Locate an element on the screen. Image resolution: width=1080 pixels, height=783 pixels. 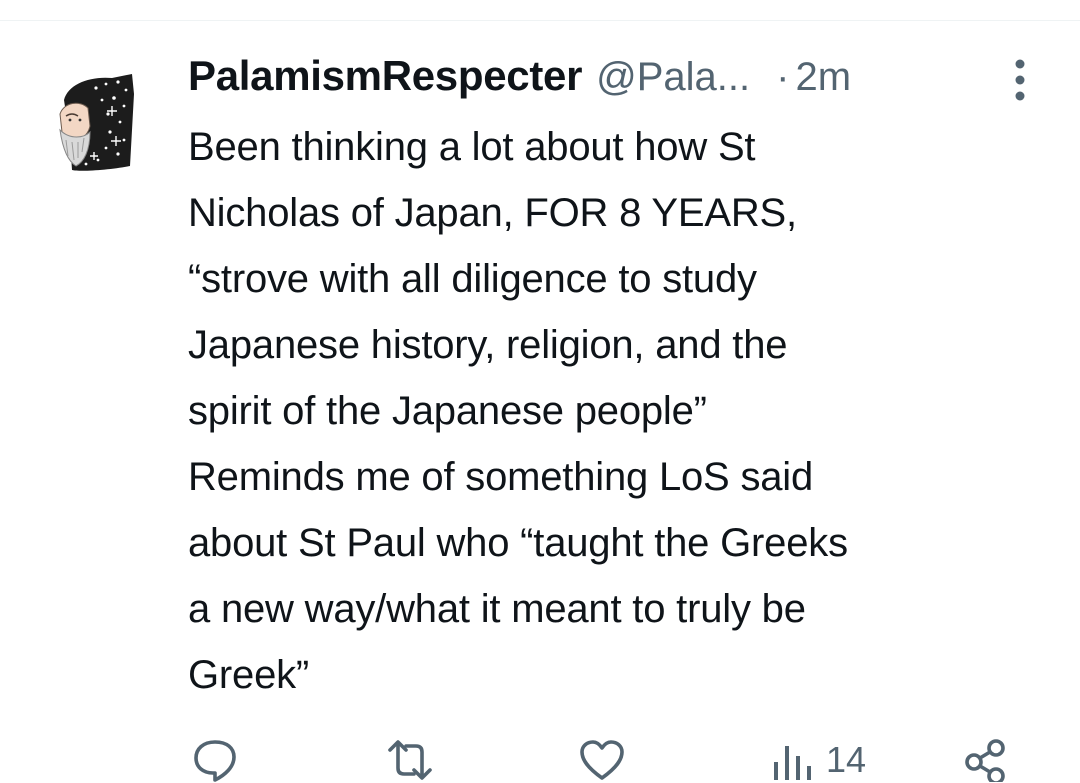
tweet-header: PalamismRespecter @Pala... · 2m is located at coordinates (613, 80).